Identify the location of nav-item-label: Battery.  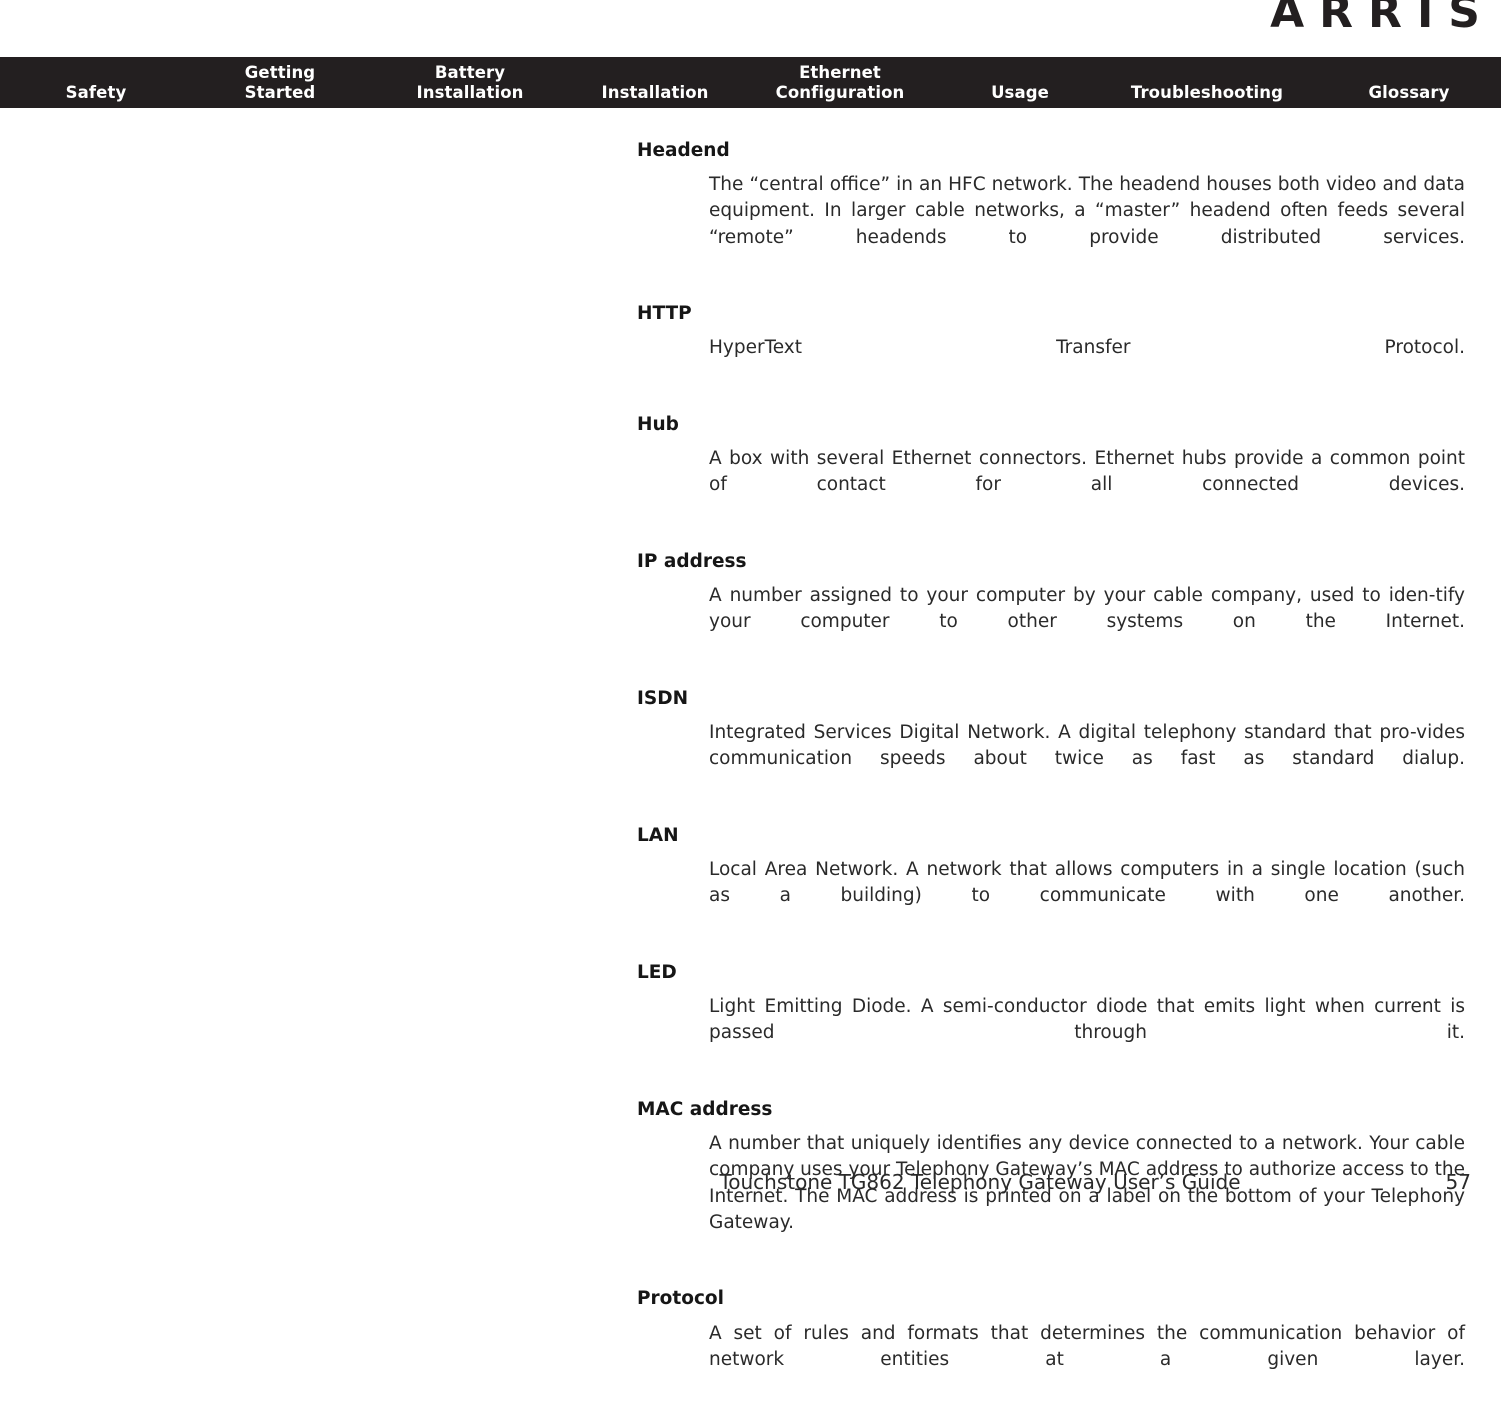
(470, 73).